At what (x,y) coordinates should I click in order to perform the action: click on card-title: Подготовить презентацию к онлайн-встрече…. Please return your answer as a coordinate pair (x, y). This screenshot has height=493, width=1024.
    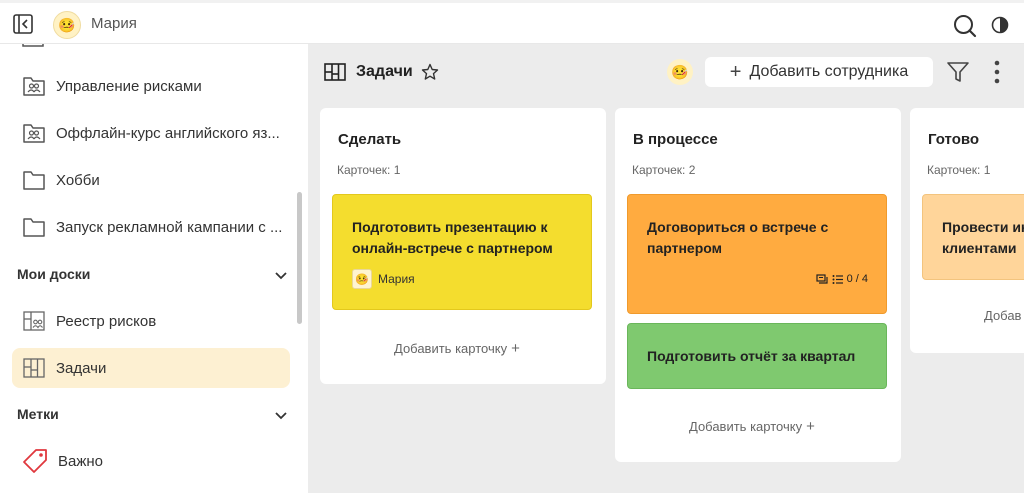
    Looking at the image, I should click on (452, 237).